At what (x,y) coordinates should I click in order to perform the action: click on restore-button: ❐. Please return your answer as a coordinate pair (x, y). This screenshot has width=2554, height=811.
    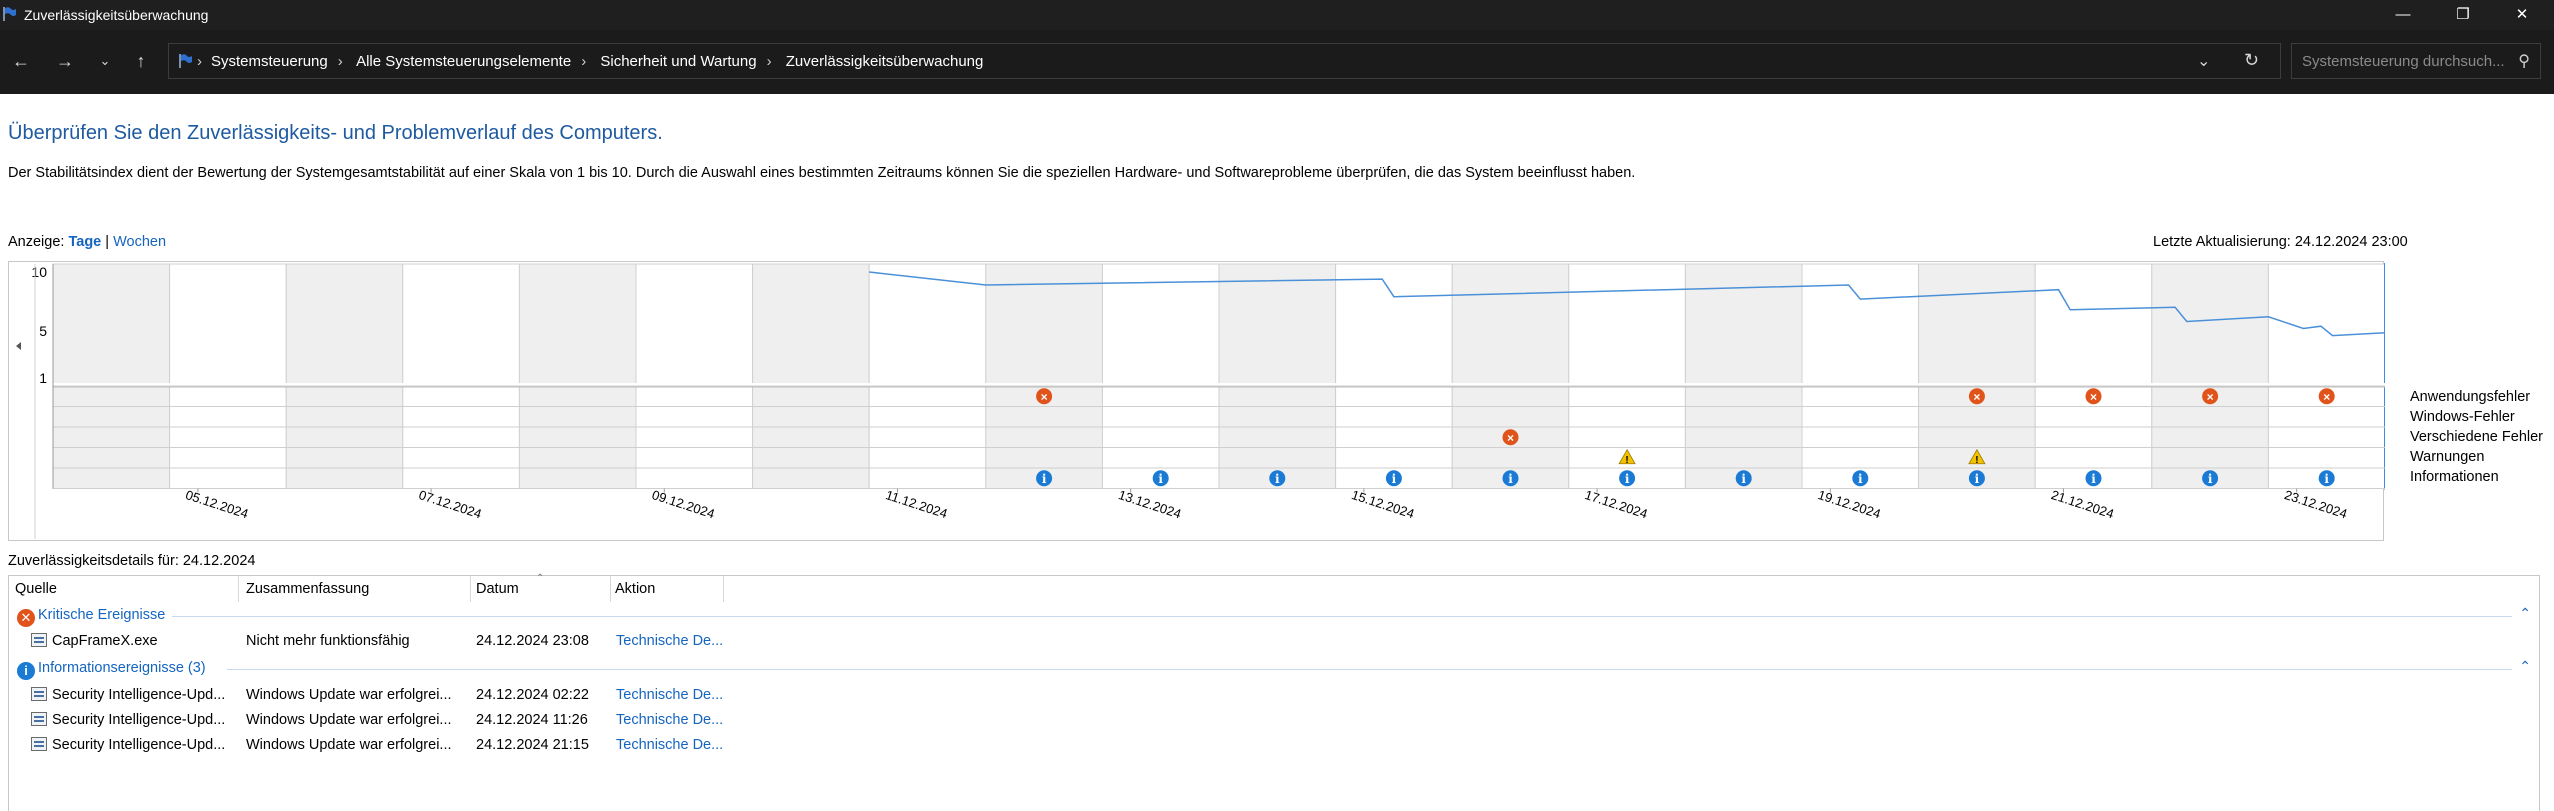
    Looking at the image, I should click on (2463, 15).